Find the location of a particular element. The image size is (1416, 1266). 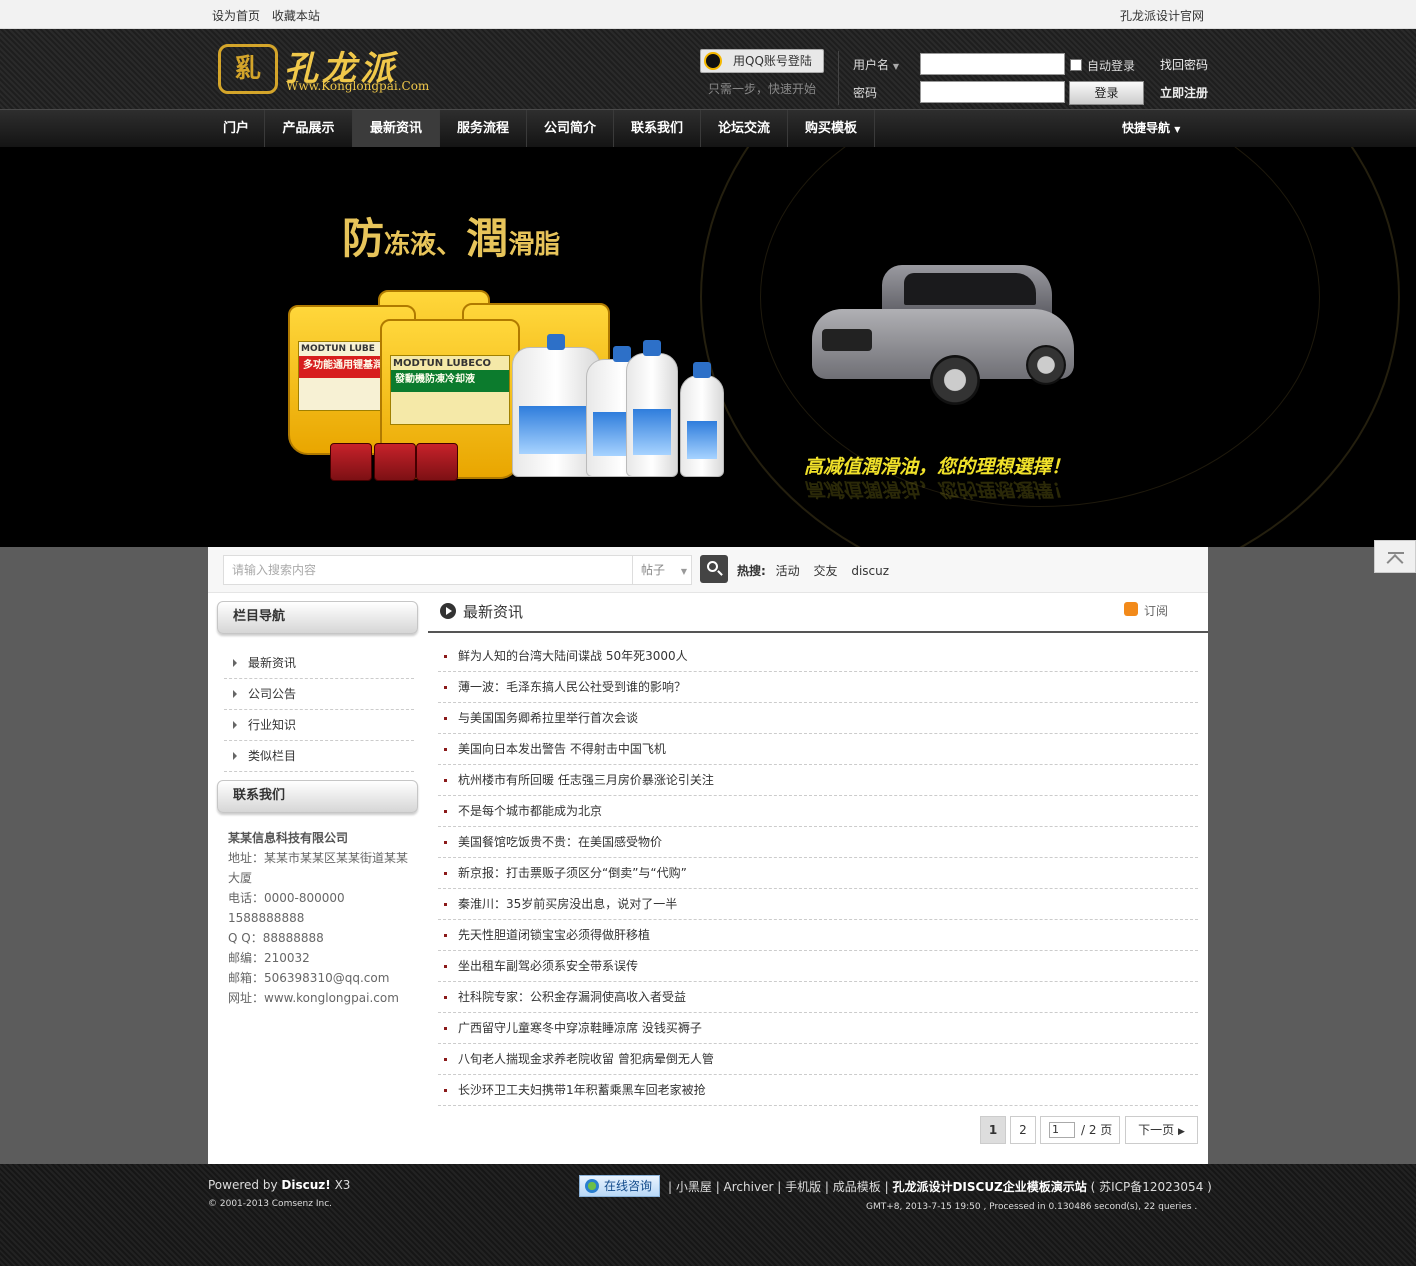

login-button: 登录 is located at coordinates (1106, 93).